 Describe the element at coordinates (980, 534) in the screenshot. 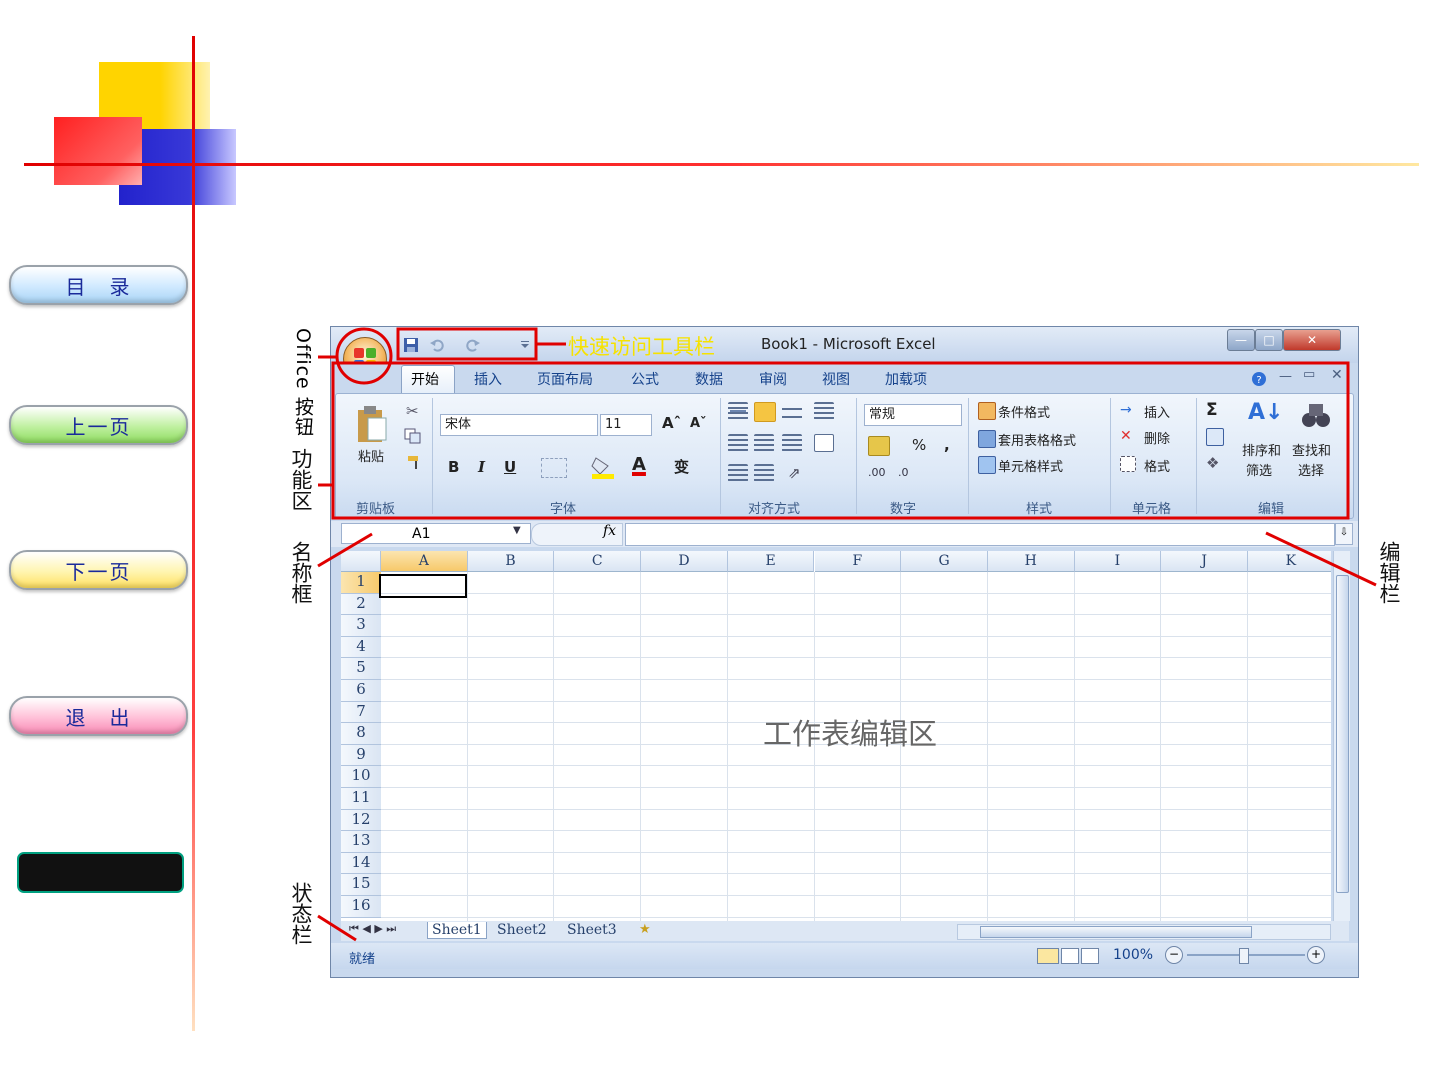

I see `formula-input` at that location.